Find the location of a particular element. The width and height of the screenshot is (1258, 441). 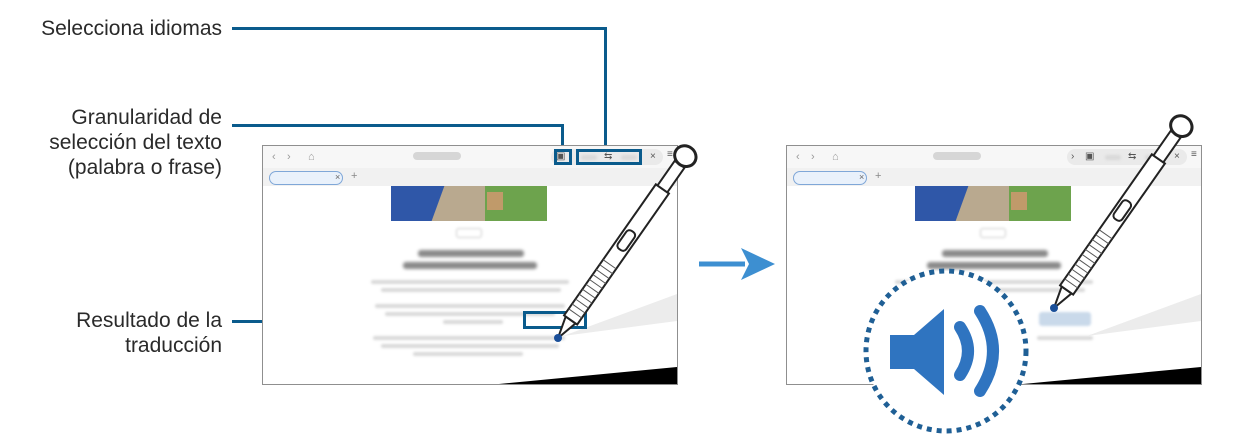

s-pen-icon is located at coordinates (1122, 213).